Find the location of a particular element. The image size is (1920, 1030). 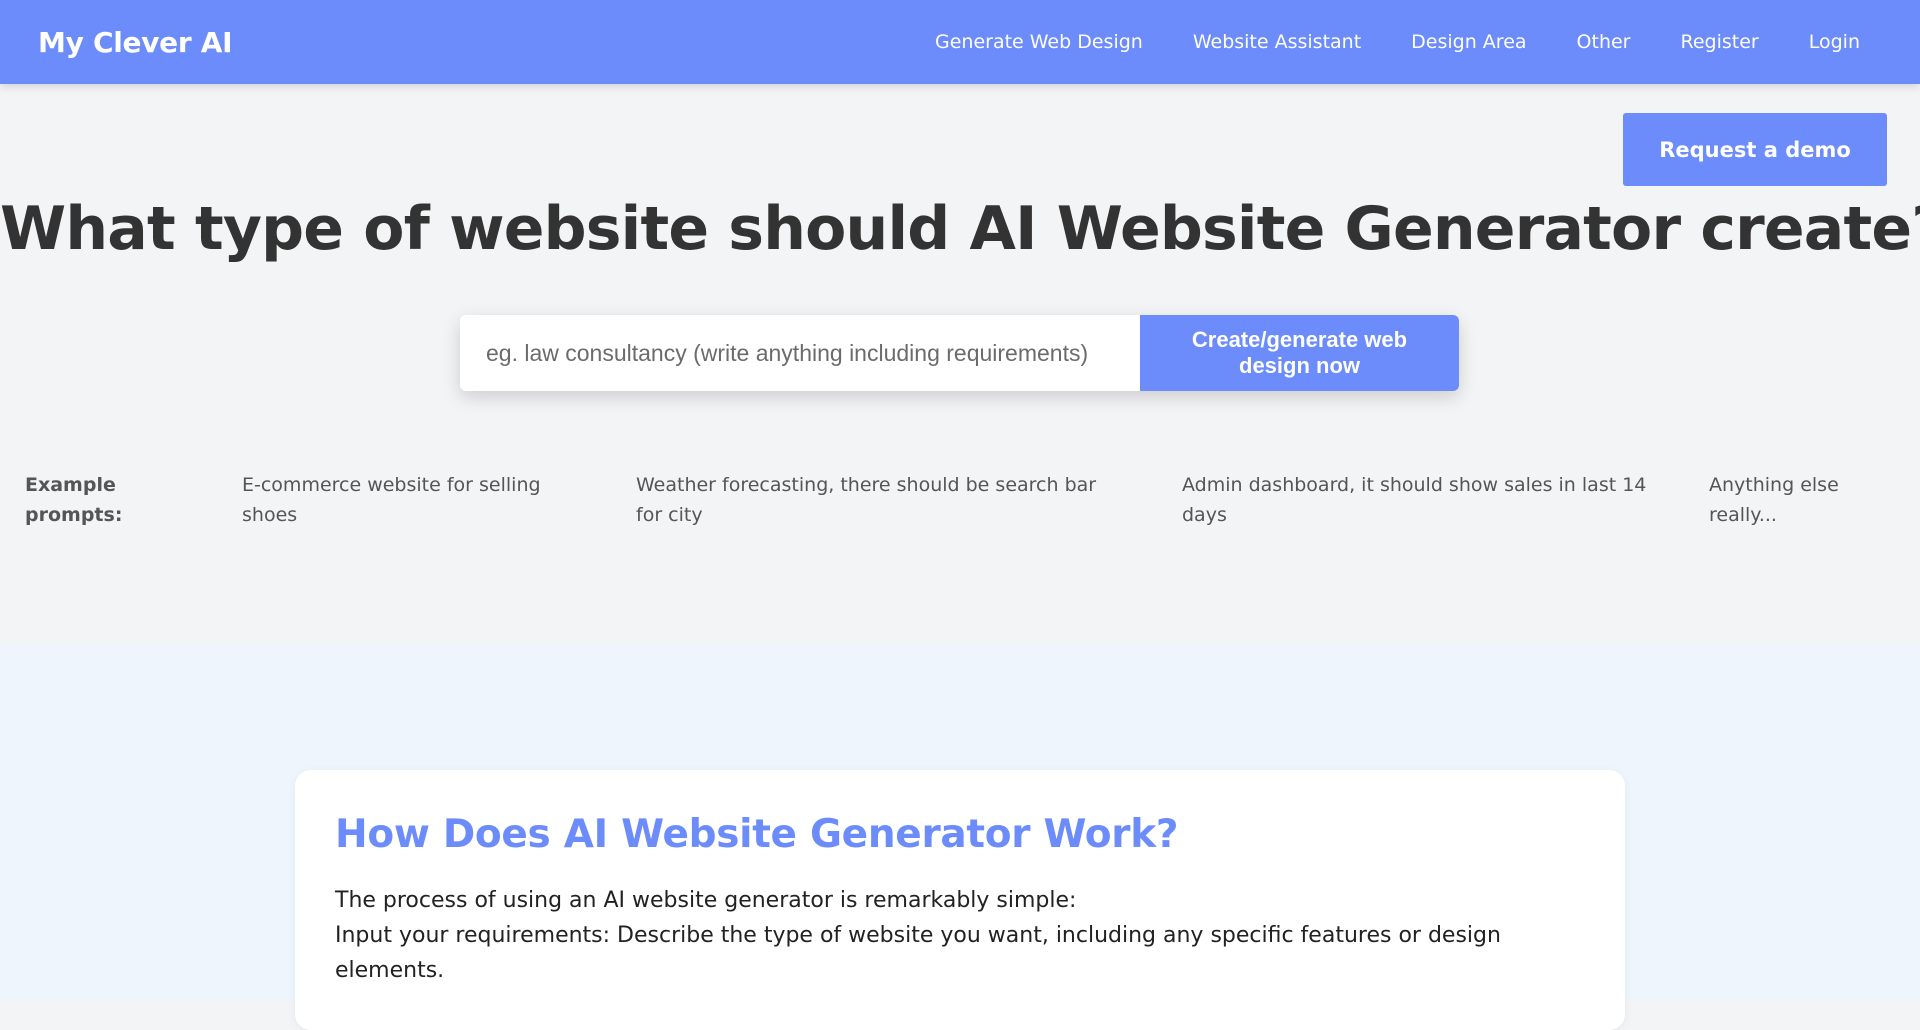

nav-login: Login is located at coordinates (1834, 42).